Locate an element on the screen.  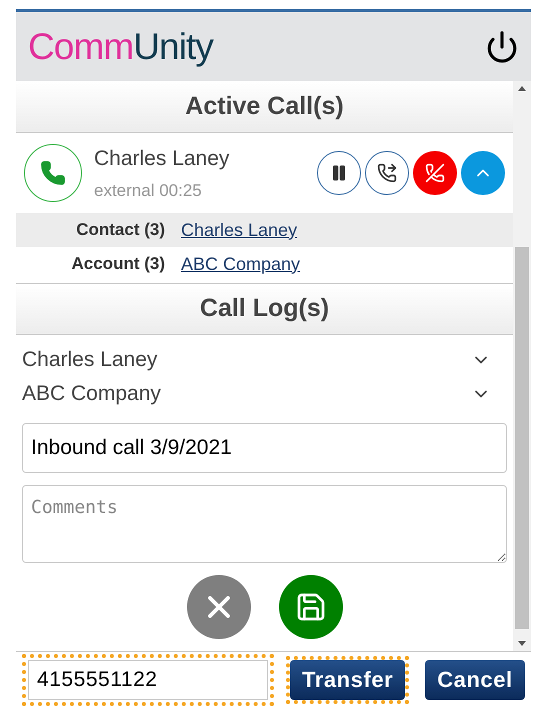
transfer-call-button is located at coordinates (387, 173).